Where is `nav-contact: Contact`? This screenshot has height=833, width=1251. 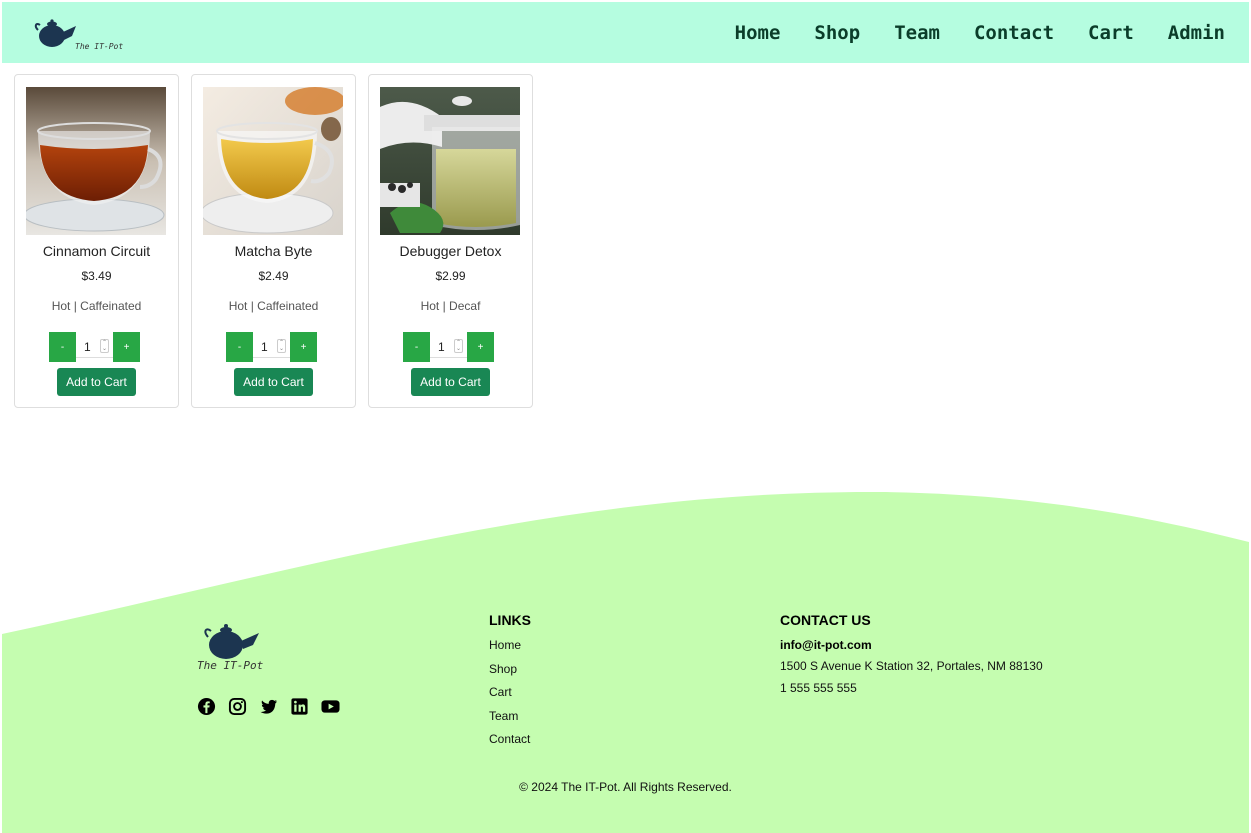
nav-contact: Contact is located at coordinates (1014, 33).